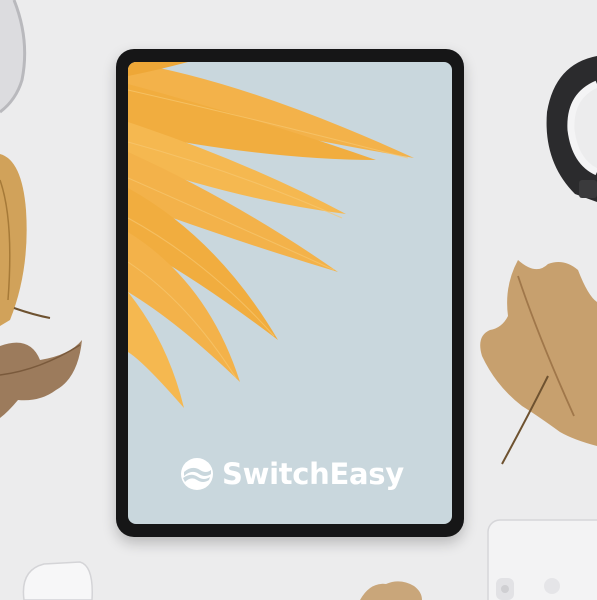 This screenshot has width=597, height=600. Describe the element at coordinates (542, 559) in the screenshot. I see `phone-back` at that location.